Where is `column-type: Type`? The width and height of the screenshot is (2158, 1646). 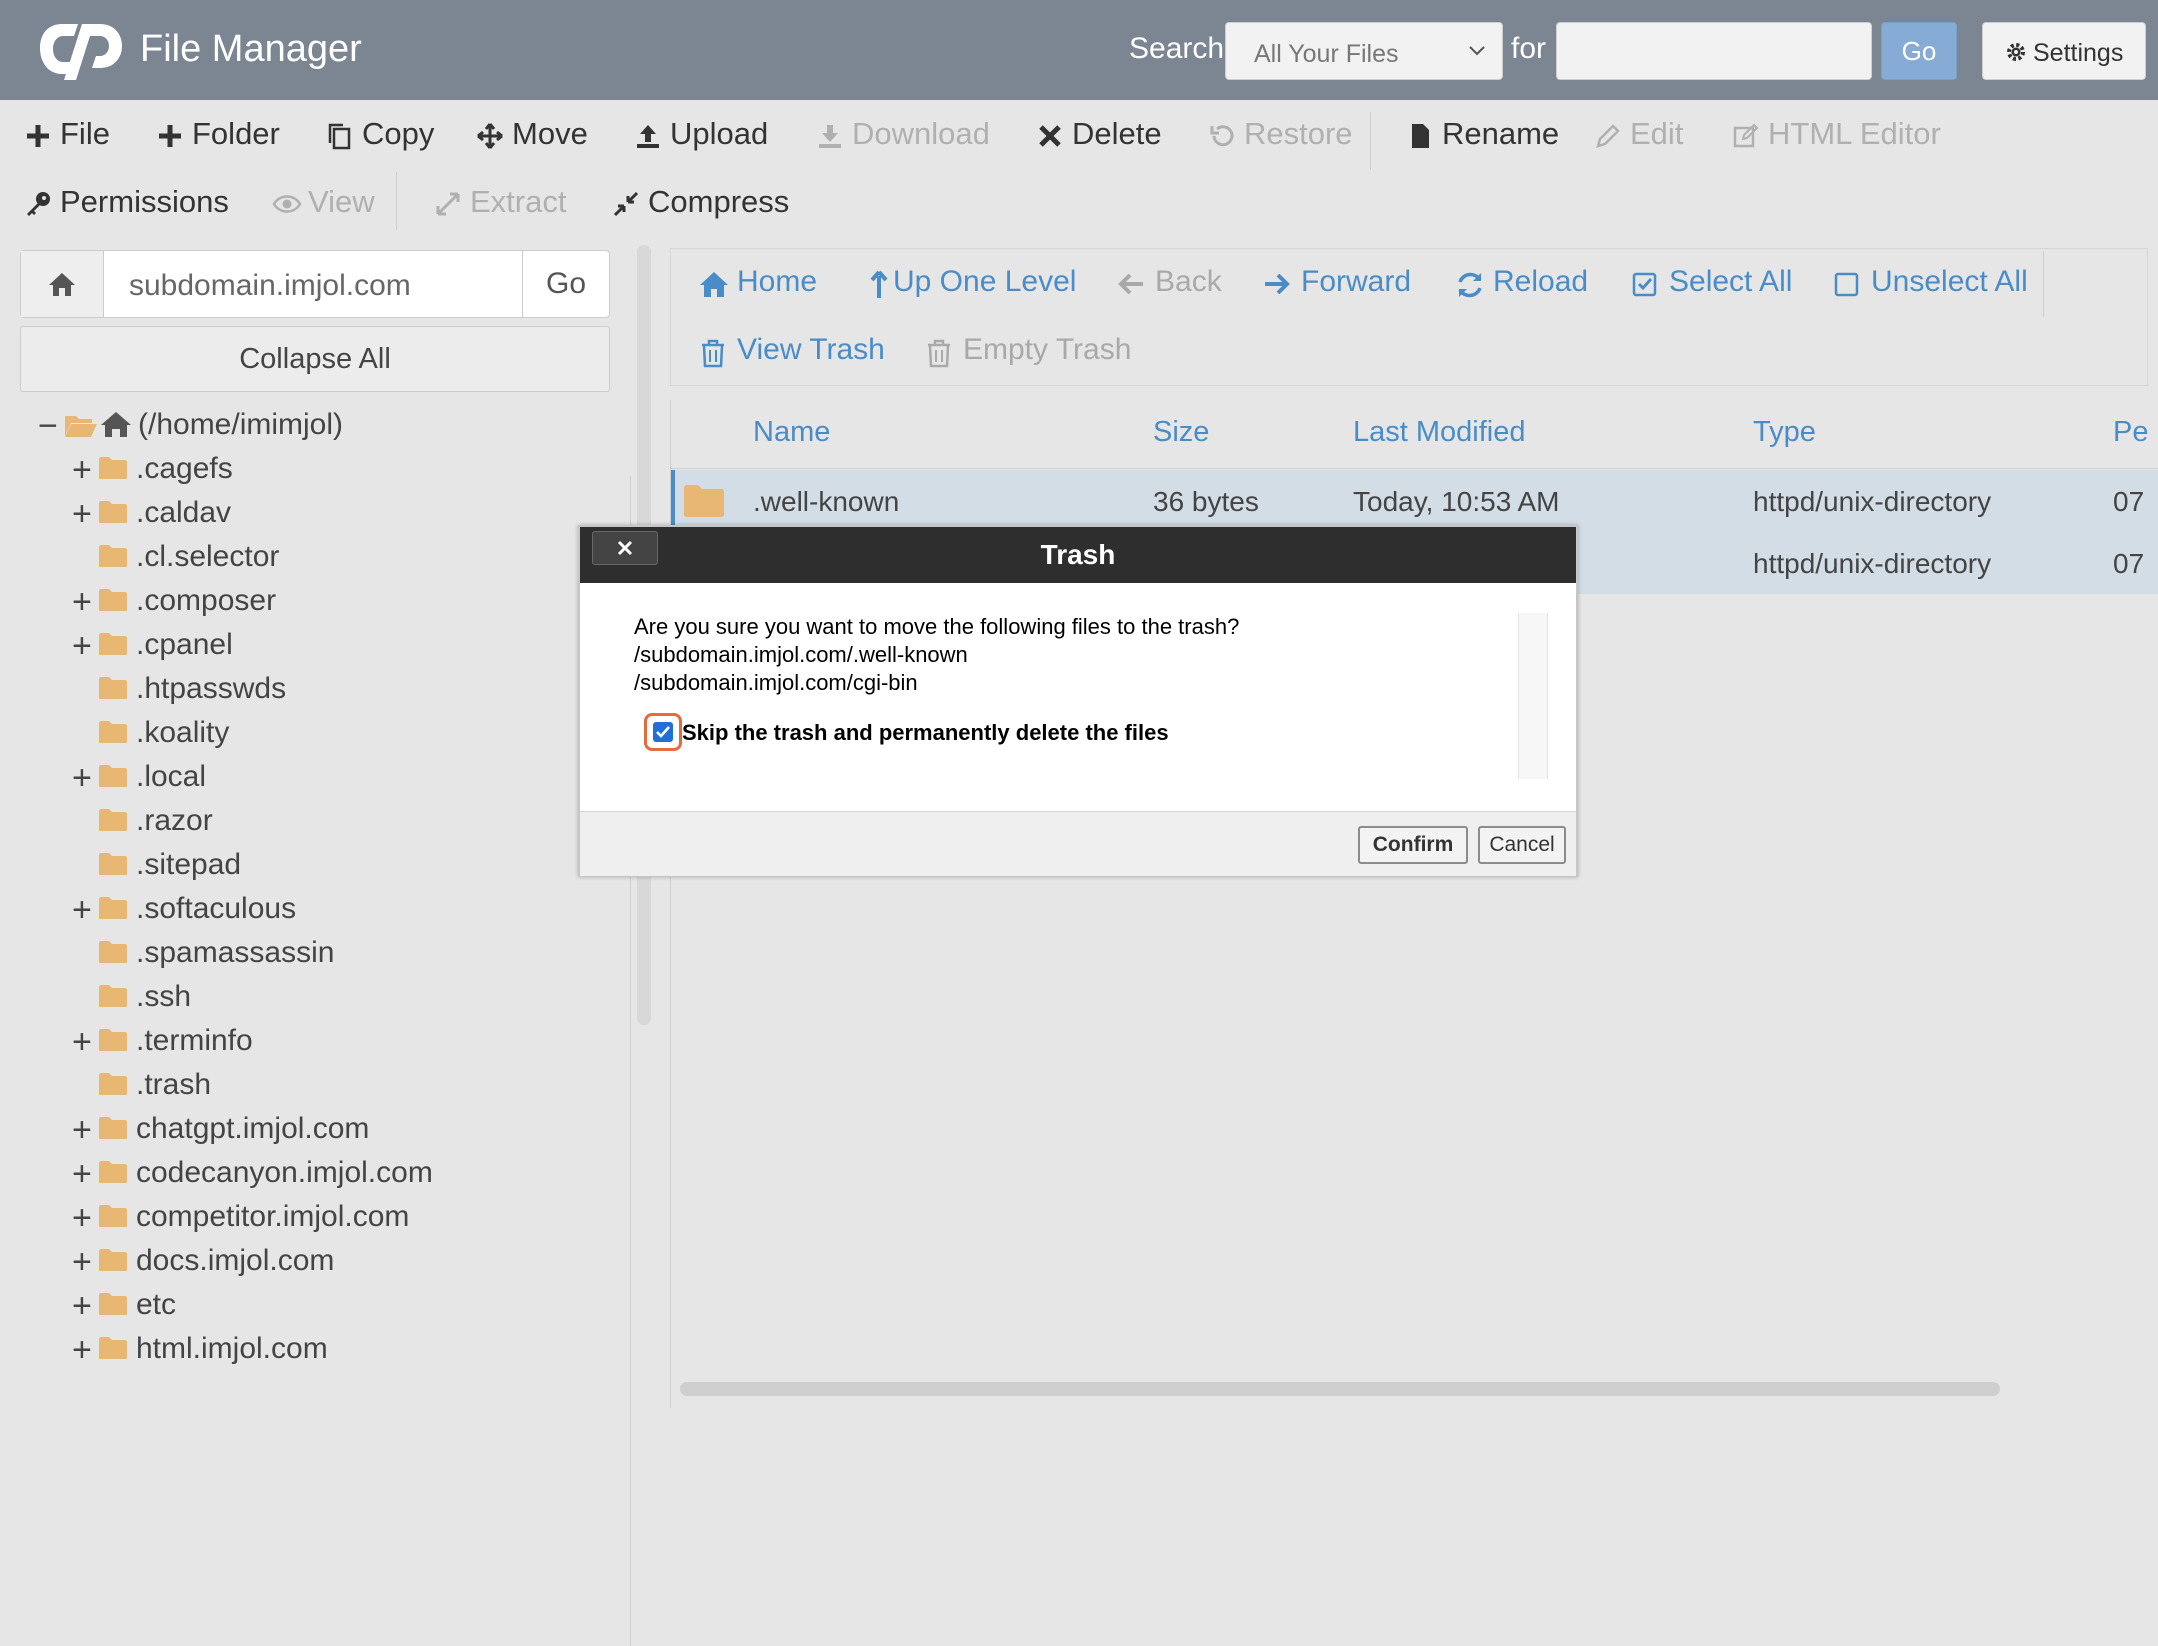 column-type: Type is located at coordinates (1784, 432).